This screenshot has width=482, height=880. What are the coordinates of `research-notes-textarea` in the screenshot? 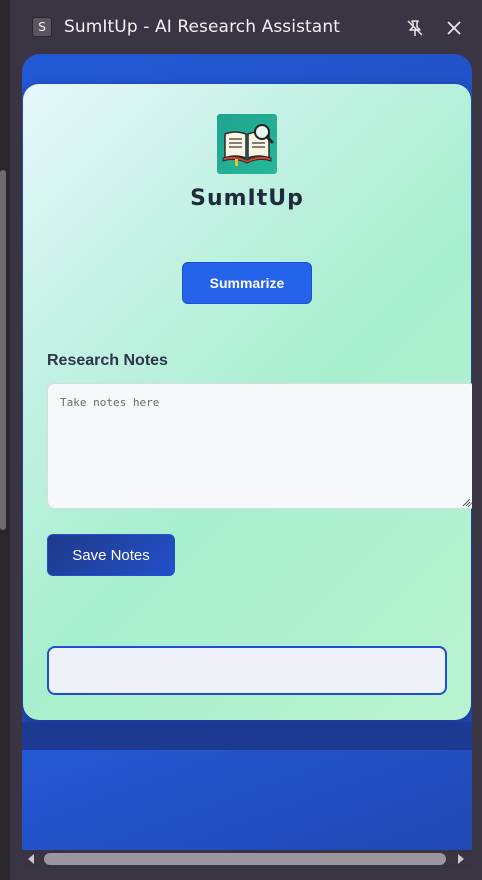 It's located at (259, 446).